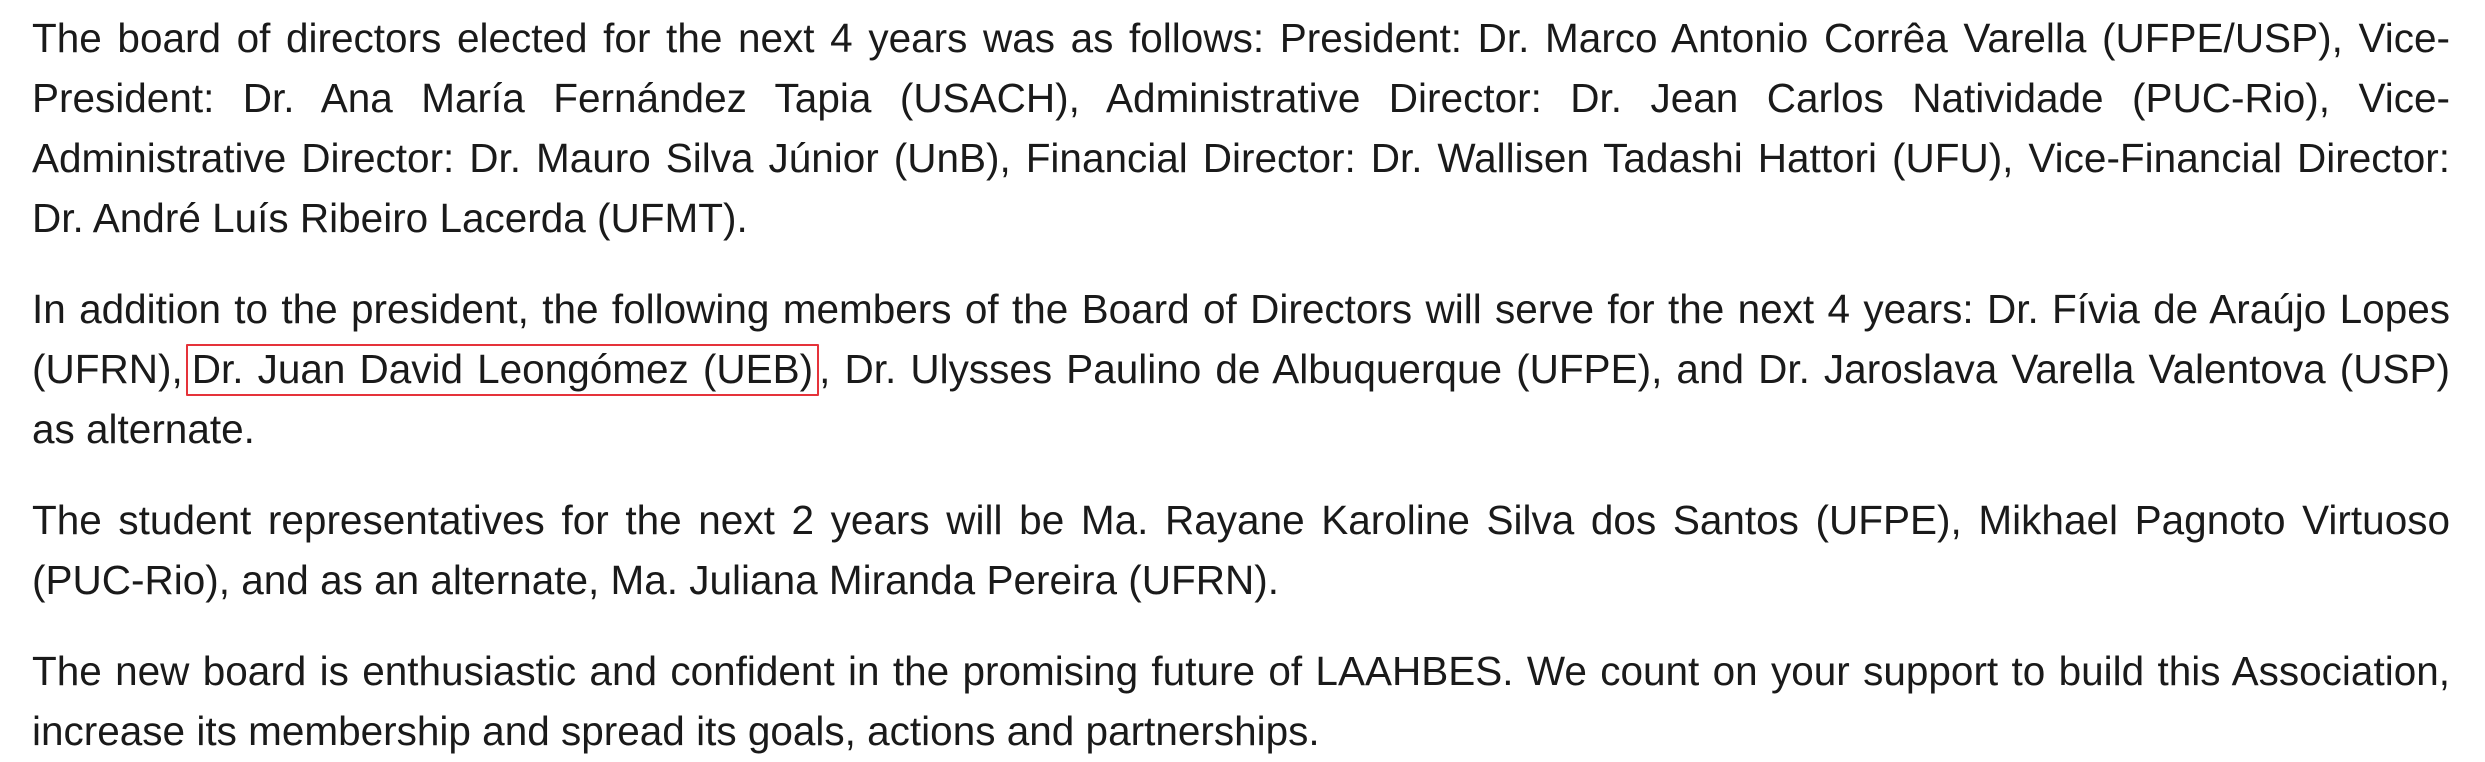 The image size is (2485, 762). I want to click on highlighted-name-box: Dr. Juan David Leongómez (UEB), so click(502, 370).